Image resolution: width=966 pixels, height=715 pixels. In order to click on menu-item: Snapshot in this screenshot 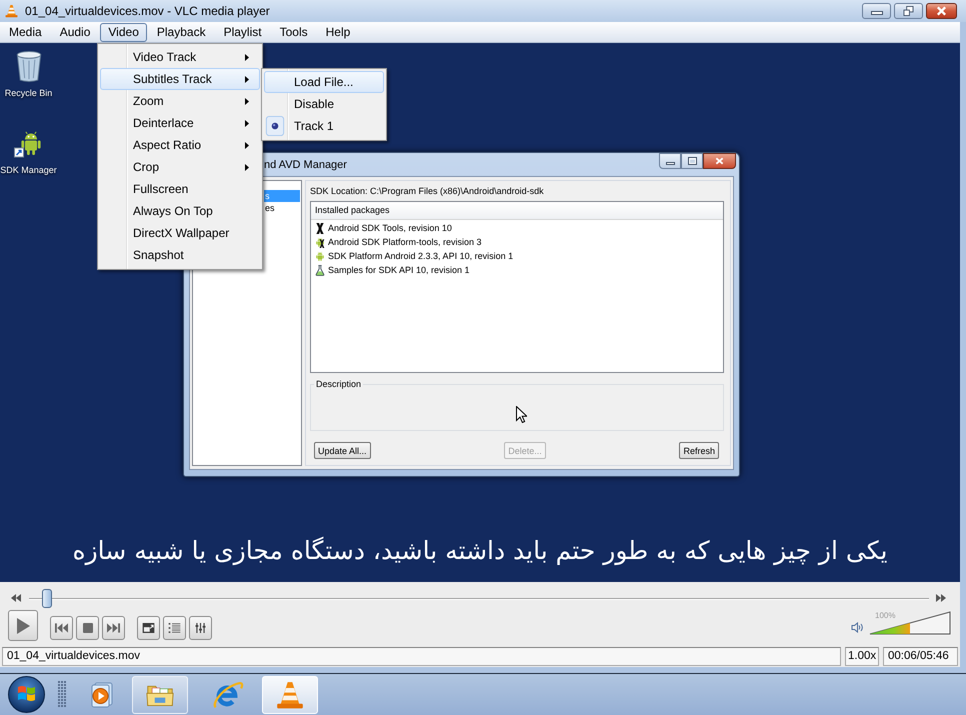, I will do `click(180, 255)`.